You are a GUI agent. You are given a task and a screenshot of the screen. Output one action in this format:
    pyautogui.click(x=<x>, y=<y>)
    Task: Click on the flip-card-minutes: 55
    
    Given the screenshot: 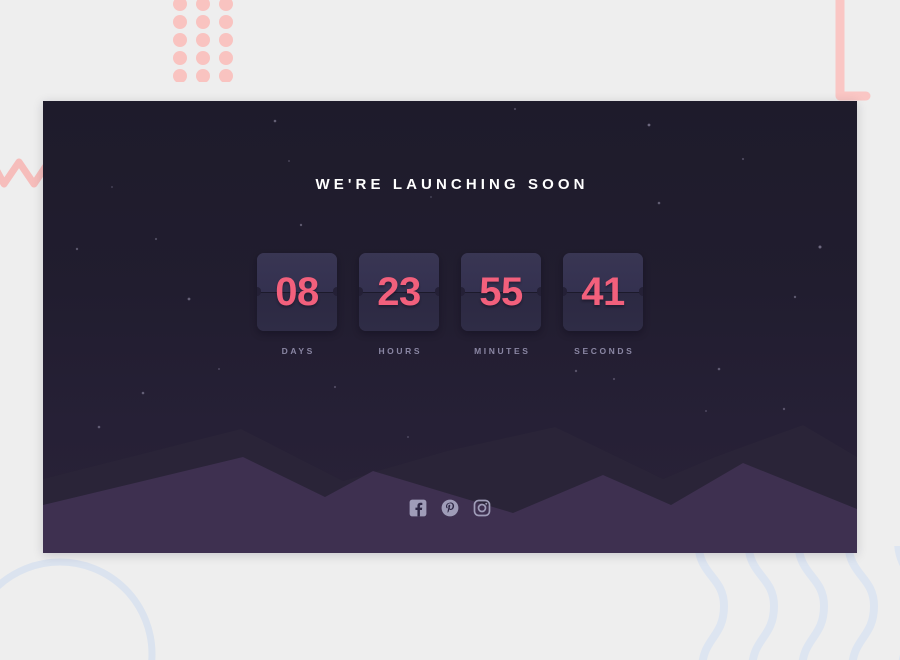 What is the action you would take?
    pyautogui.click(x=501, y=292)
    